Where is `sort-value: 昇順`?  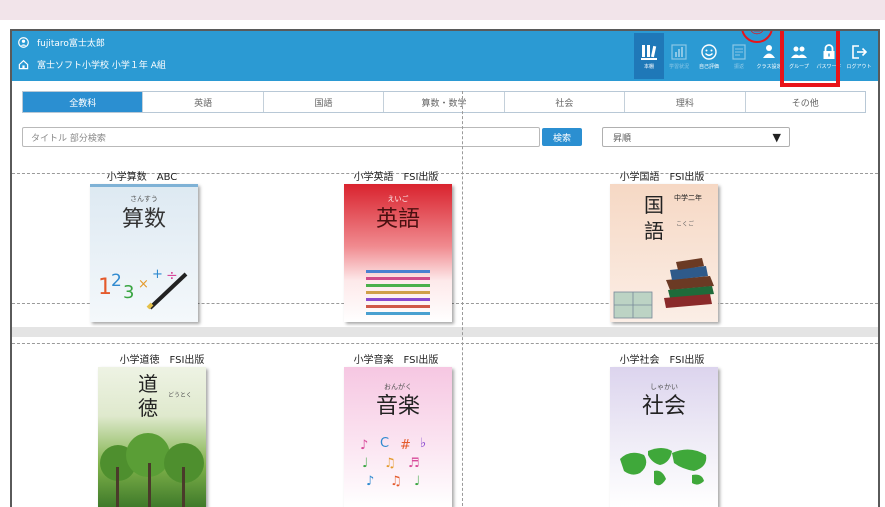 sort-value: 昇順 is located at coordinates (622, 138).